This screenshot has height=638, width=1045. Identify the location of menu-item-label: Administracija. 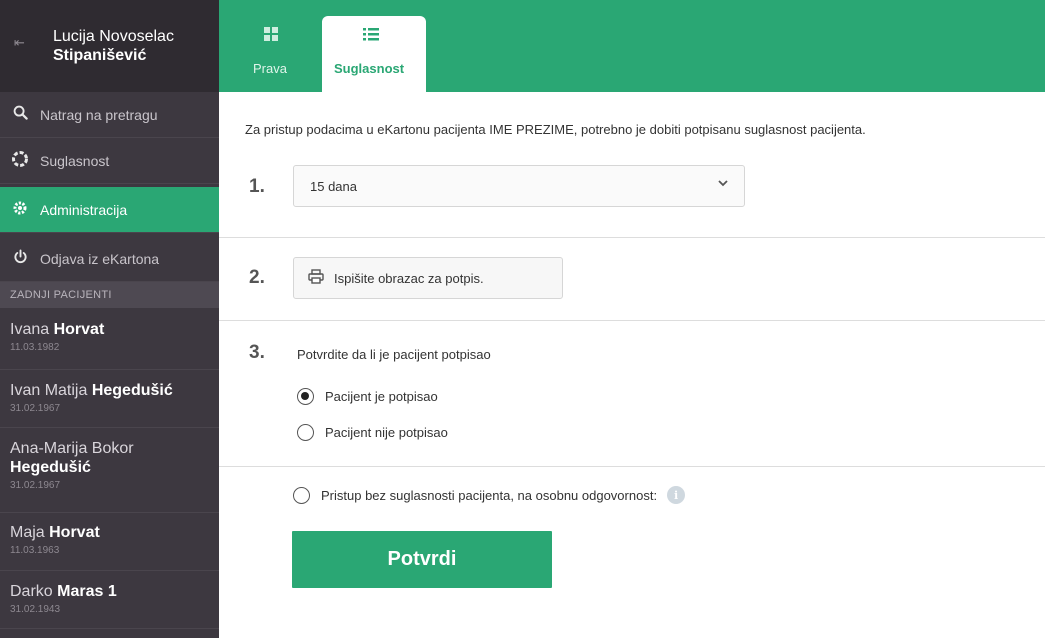
(84, 209).